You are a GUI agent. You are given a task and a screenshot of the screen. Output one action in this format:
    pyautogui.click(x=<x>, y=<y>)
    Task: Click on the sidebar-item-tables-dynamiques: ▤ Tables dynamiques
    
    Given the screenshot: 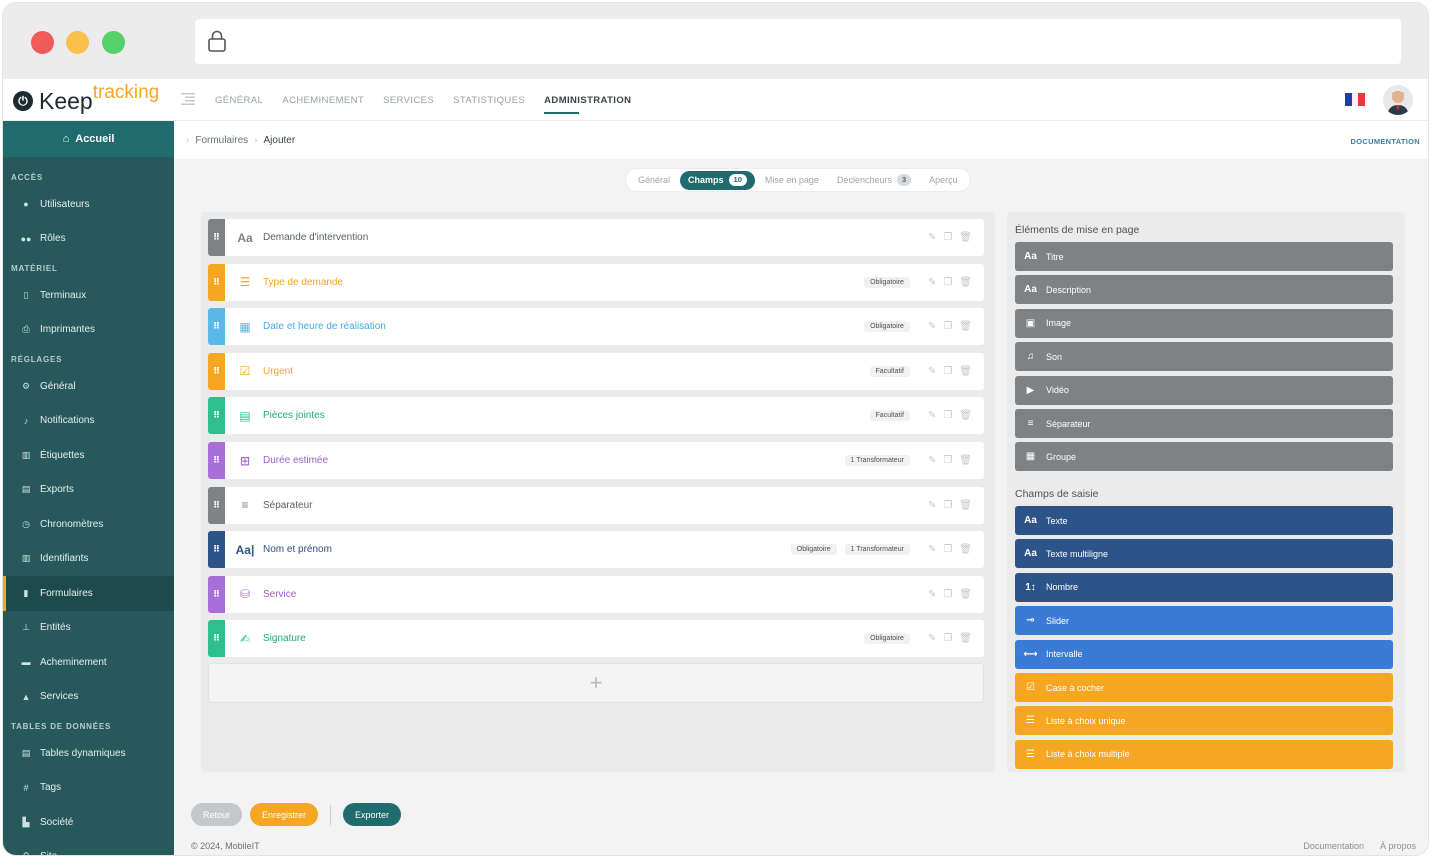 What is the action you would take?
    pyautogui.click(x=88, y=753)
    